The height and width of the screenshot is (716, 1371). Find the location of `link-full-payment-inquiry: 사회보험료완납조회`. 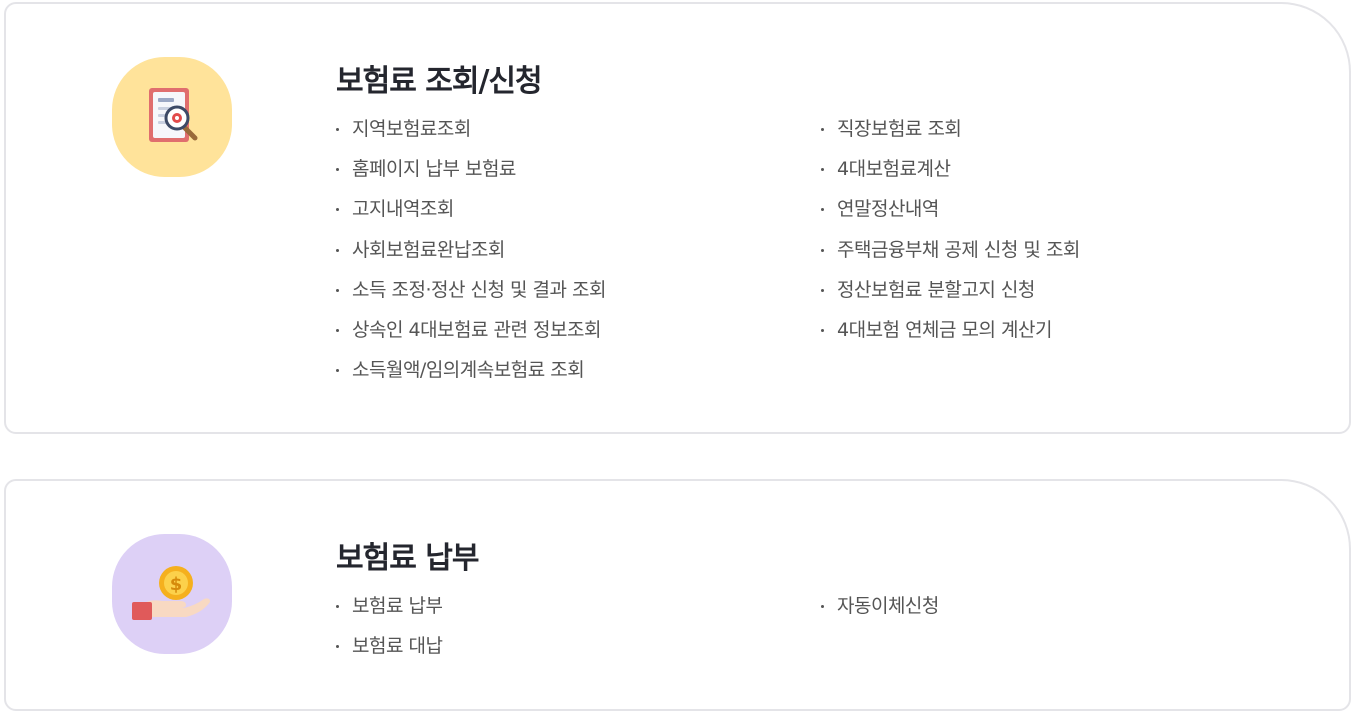

link-full-payment-inquiry: 사회보험료완납조회 is located at coordinates (471, 257).